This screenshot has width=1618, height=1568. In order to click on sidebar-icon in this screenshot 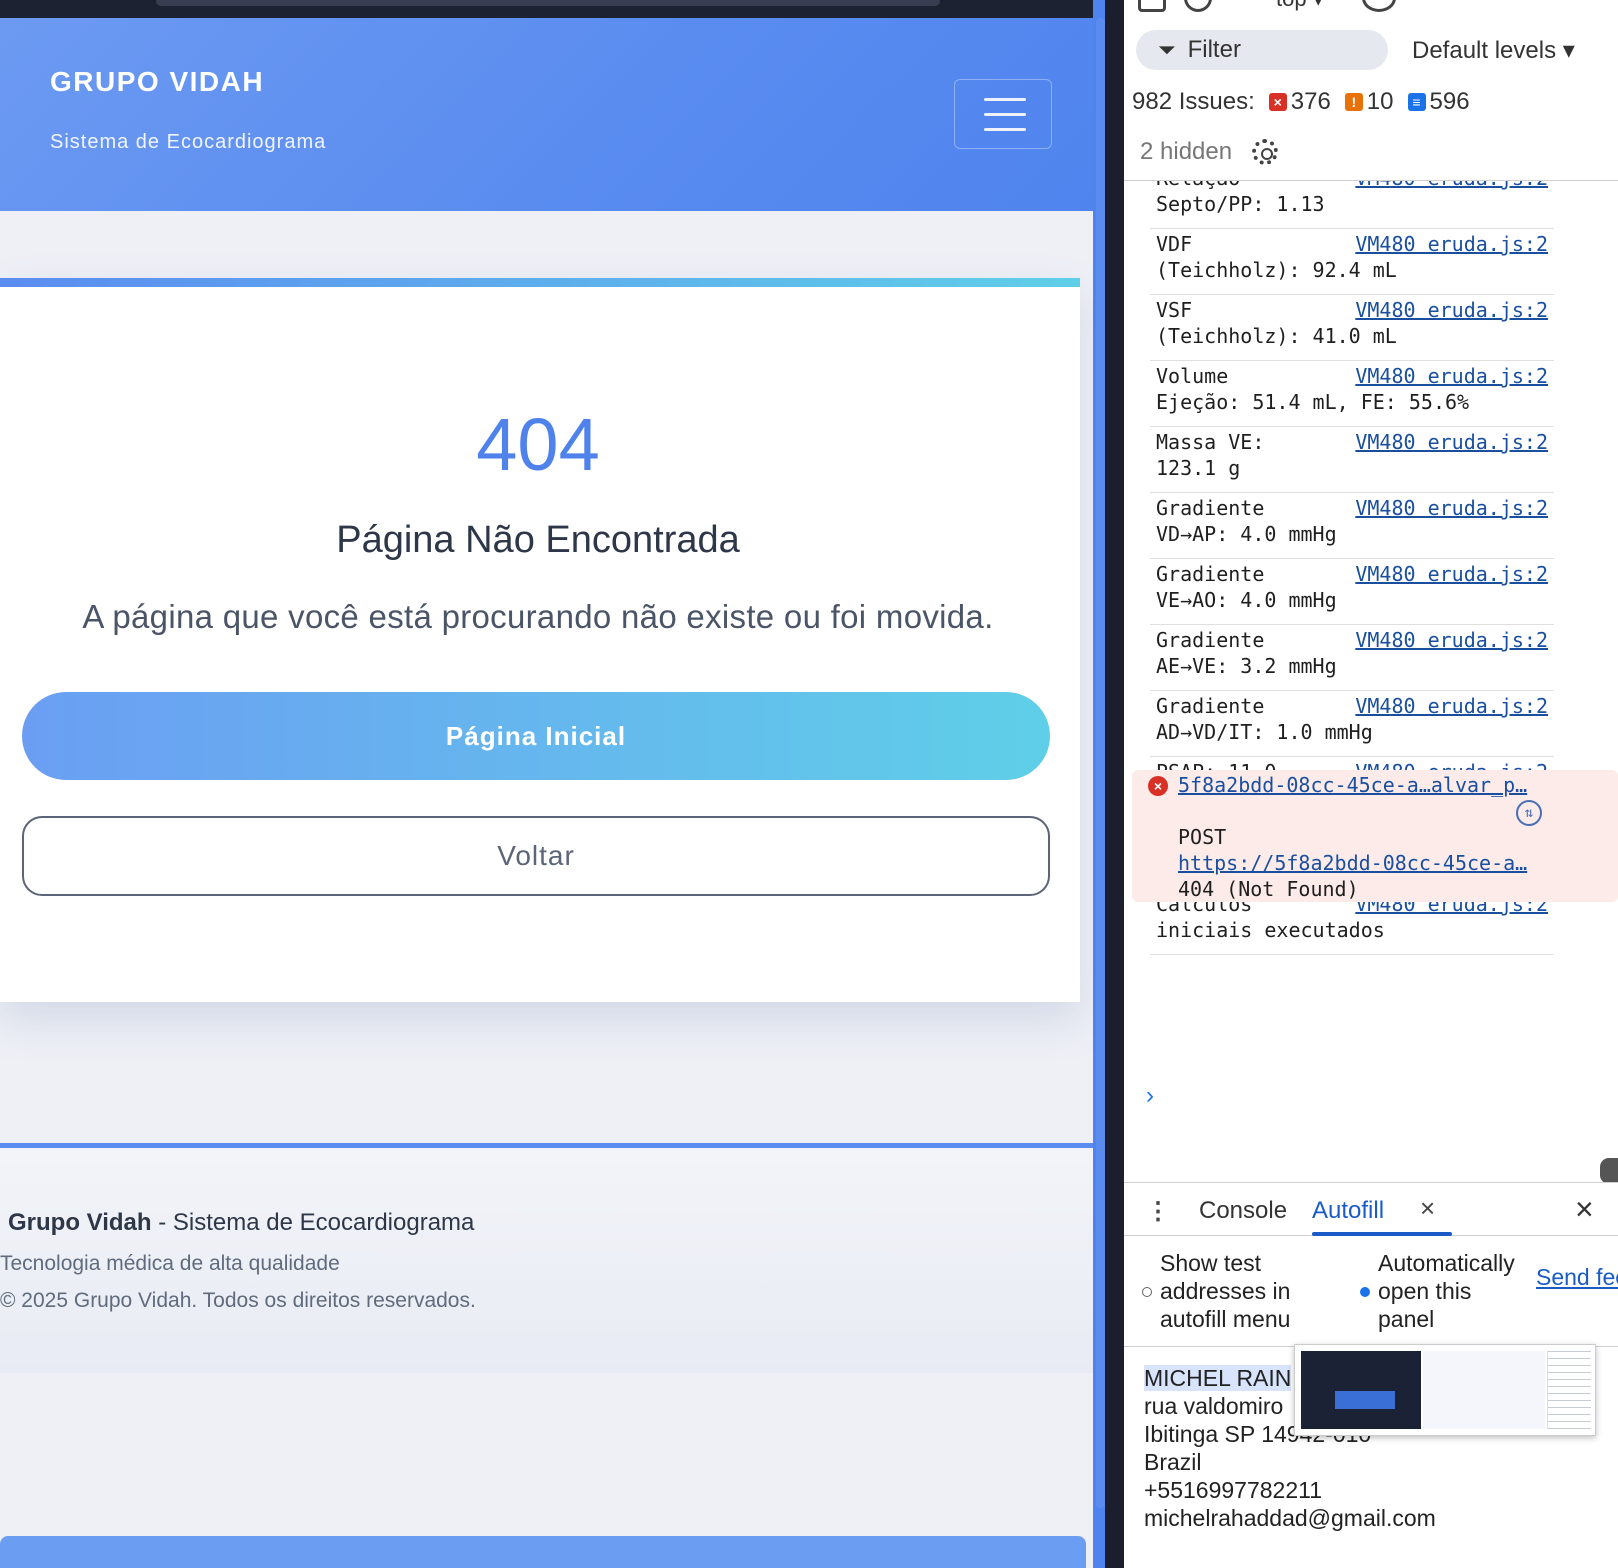, I will do `click(1152, 6)`.